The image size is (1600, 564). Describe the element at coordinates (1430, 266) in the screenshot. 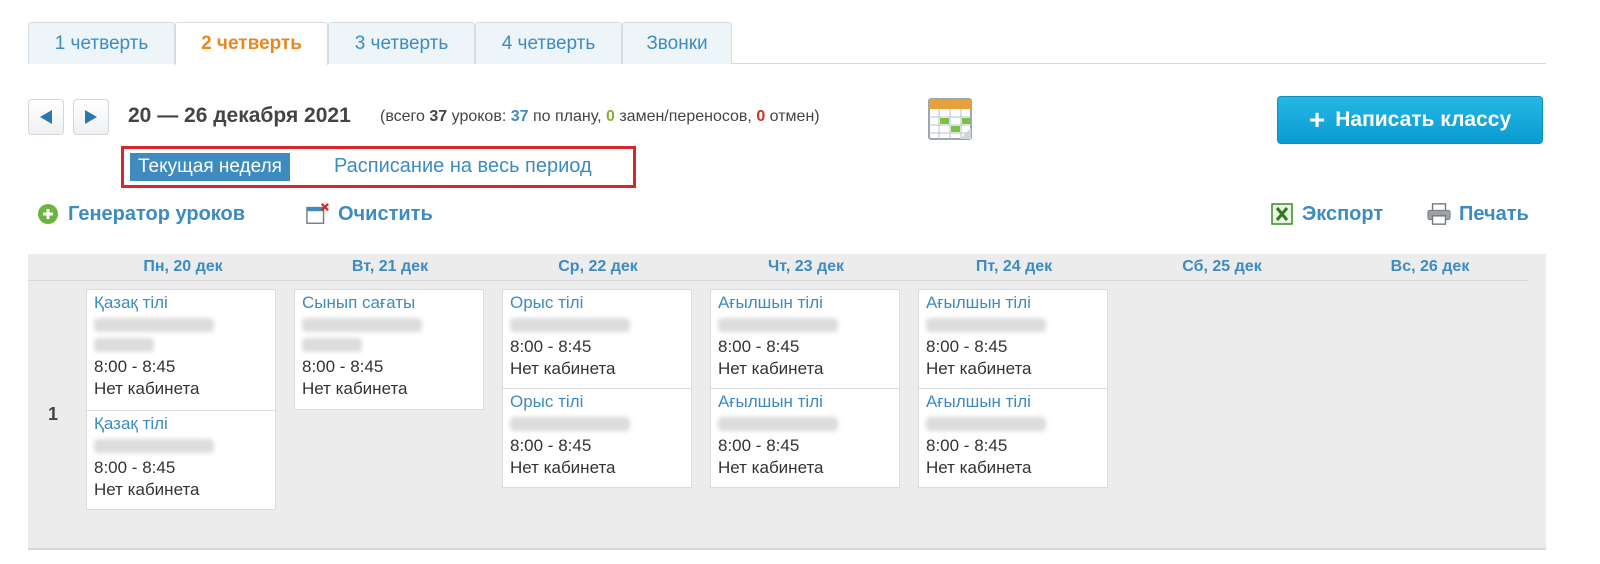

I see `day-header: Вс, 26 дек` at that location.